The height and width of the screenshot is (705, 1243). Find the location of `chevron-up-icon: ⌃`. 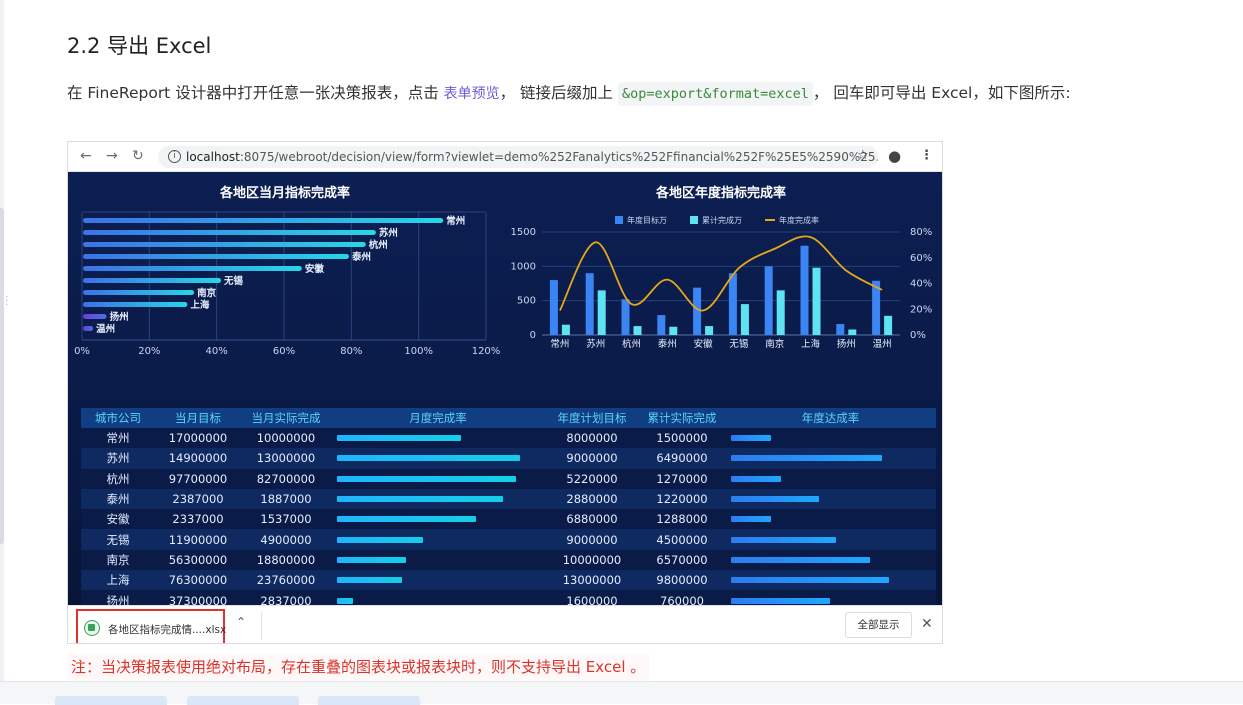

chevron-up-icon: ⌃ is located at coordinates (241, 622).